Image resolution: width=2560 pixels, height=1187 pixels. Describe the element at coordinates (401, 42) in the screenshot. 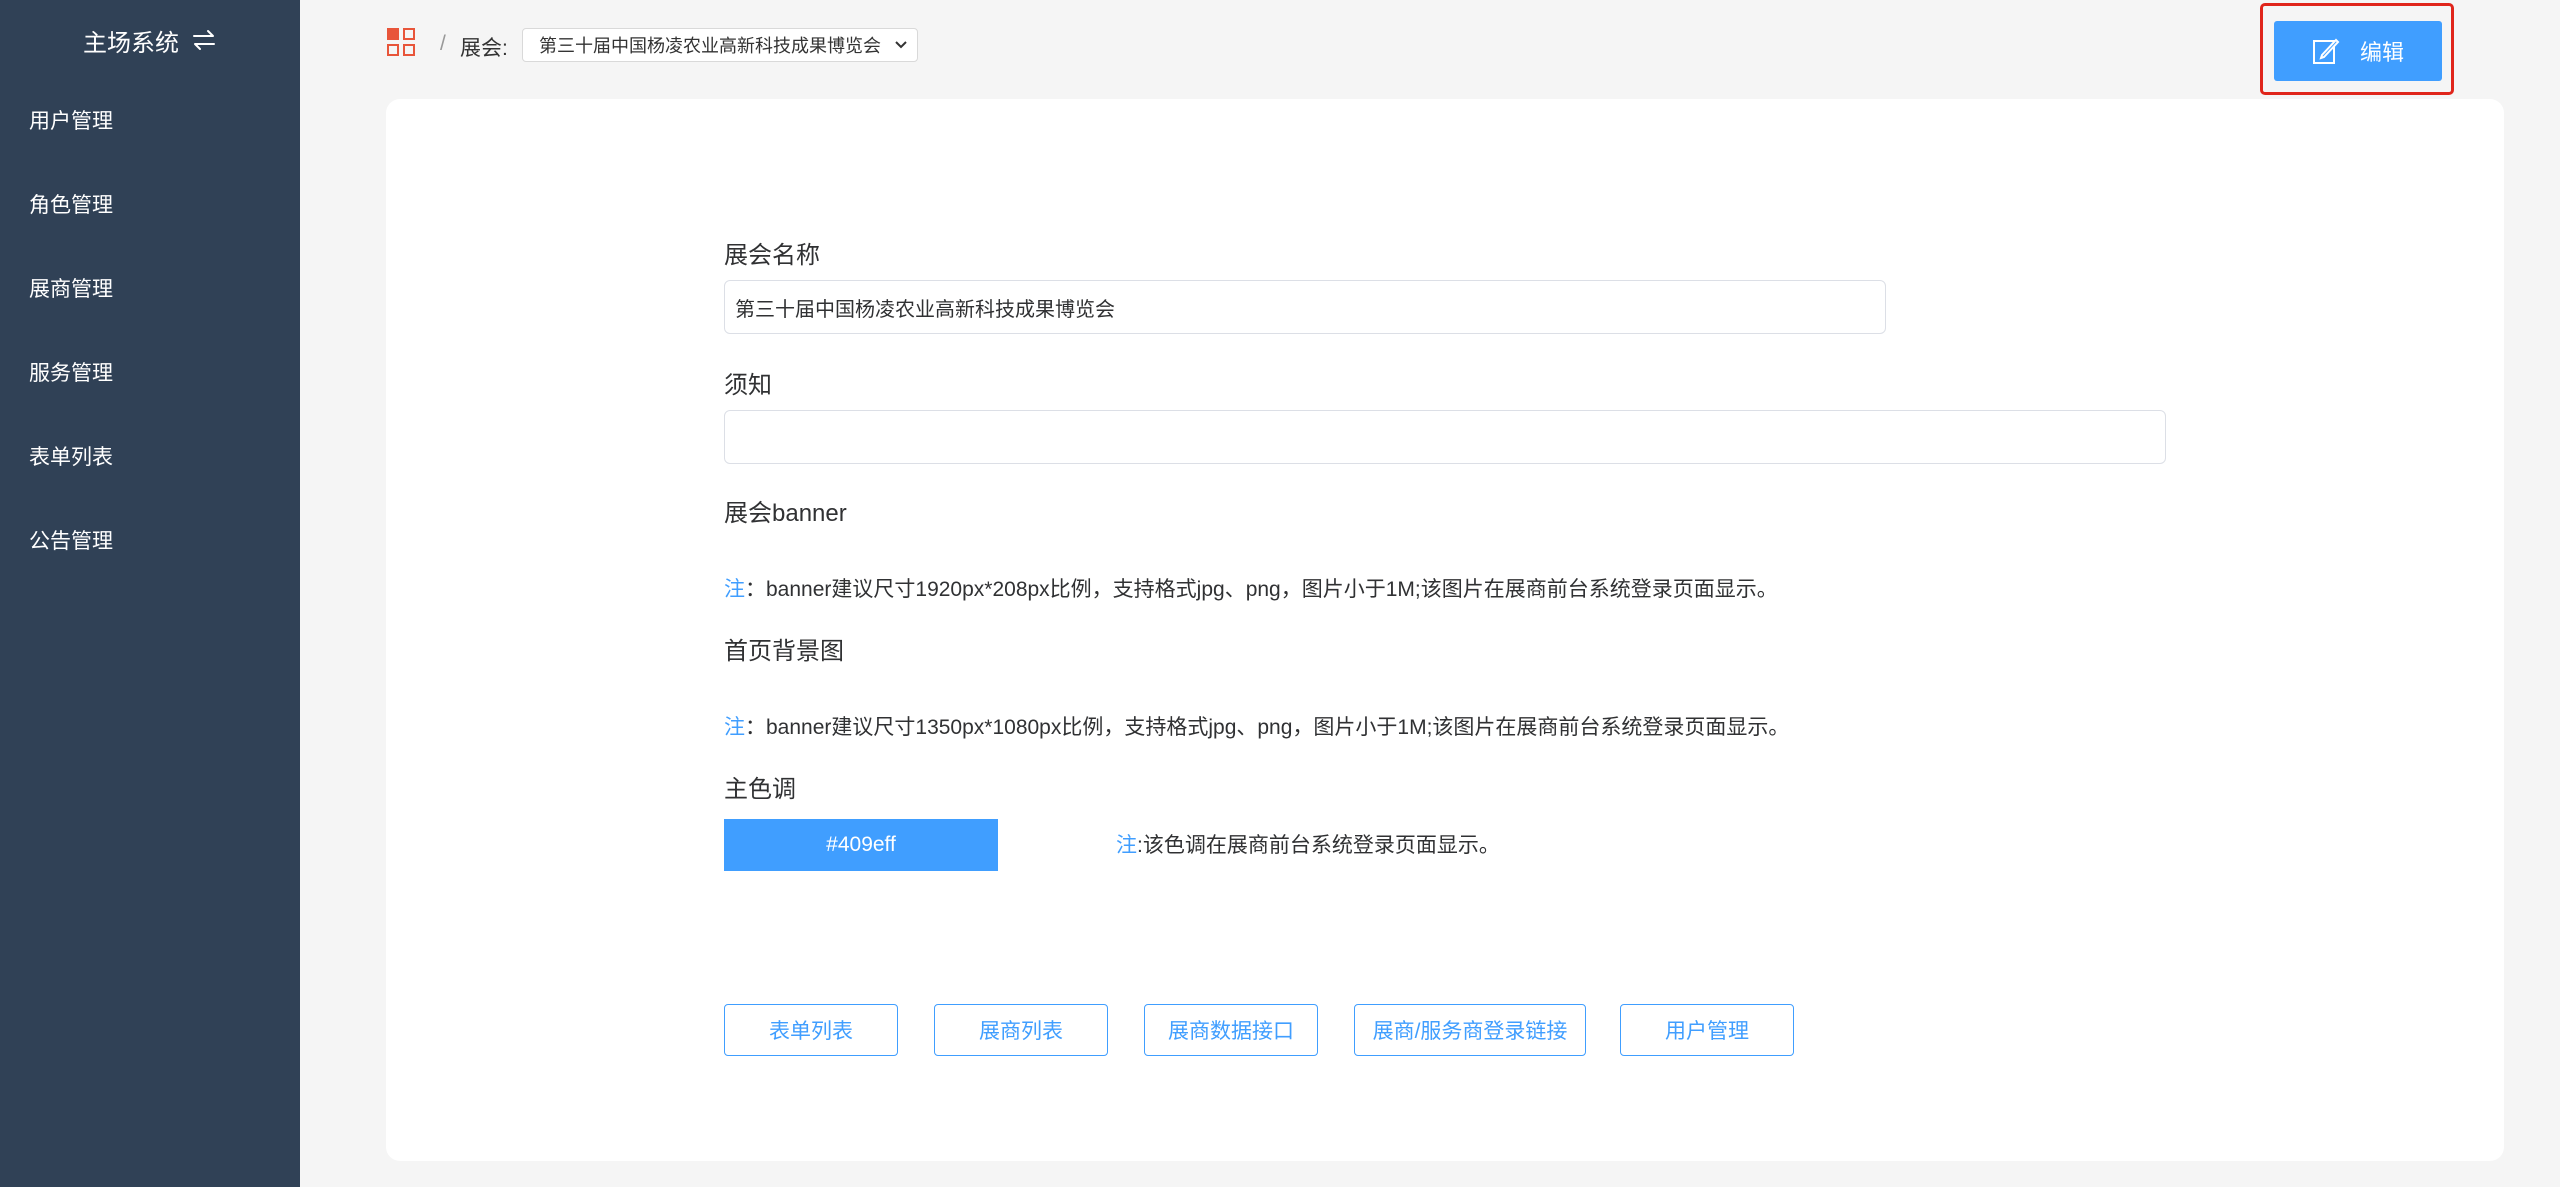

I see `apps-grid-icon` at that location.